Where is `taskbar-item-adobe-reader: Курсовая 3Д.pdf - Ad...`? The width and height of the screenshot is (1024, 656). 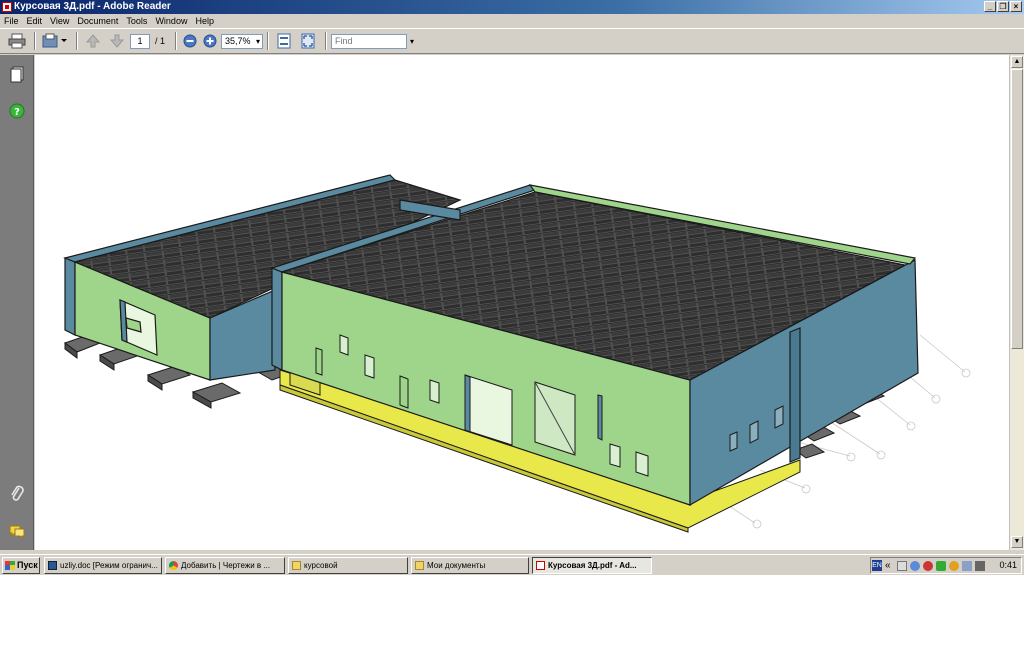 taskbar-item-adobe-reader: Курсовая 3Д.pdf - Ad... is located at coordinates (592, 565).